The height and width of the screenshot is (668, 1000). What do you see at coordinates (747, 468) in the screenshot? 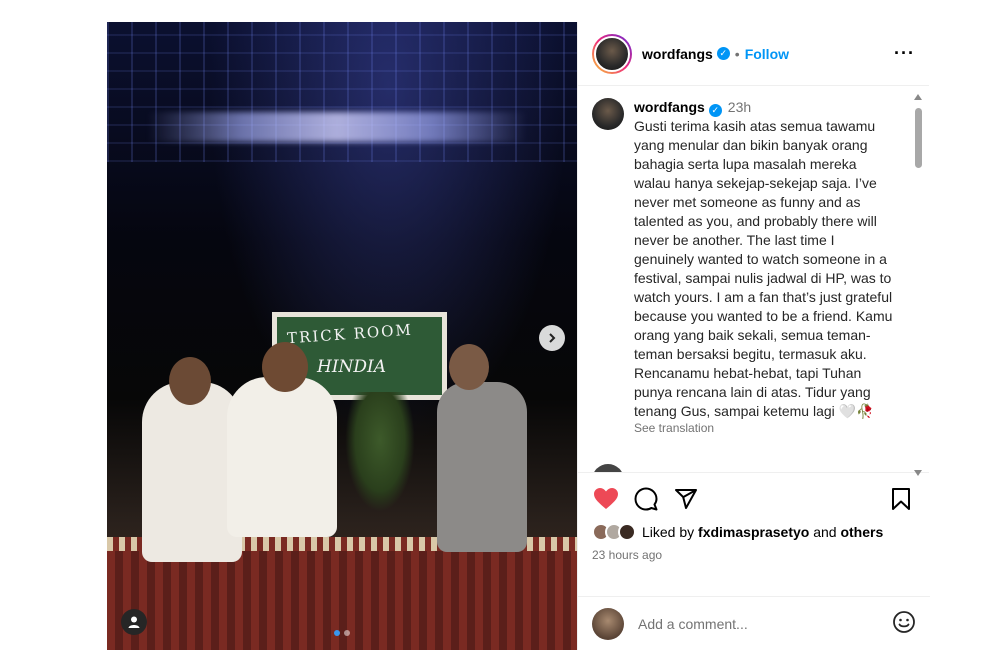
I see `comment-item: soundgroovefestival ✓ 23h` at bounding box center [747, 468].